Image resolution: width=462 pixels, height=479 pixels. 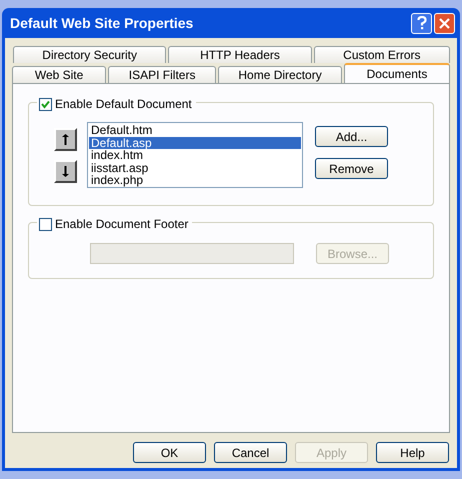 What do you see at coordinates (195, 168) in the screenshot?
I see `list-item: iisstart.asp` at bounding box center [195, 168].